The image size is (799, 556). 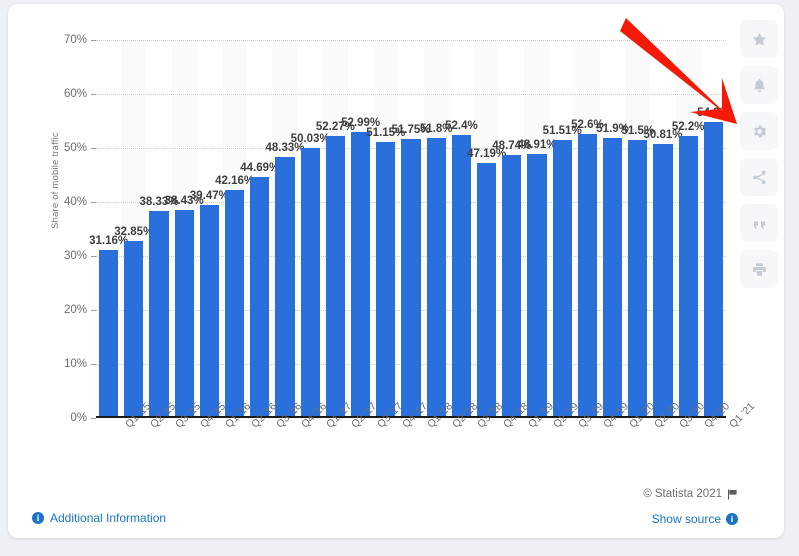 I want to click on bar-value-label: 54.8%, so click(x=713, y=113).